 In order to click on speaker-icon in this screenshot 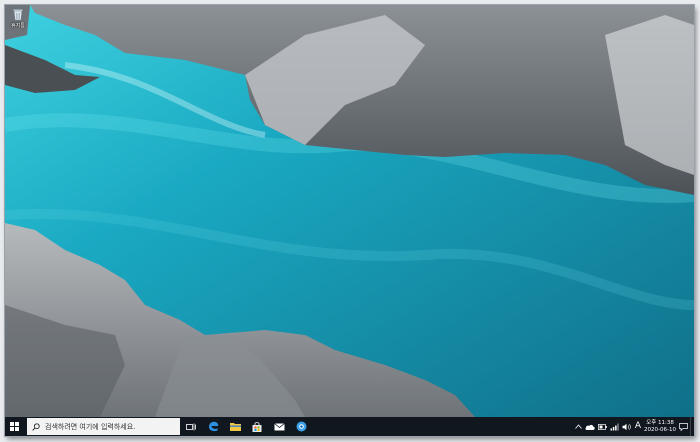, I will do `click(626, 426)`.